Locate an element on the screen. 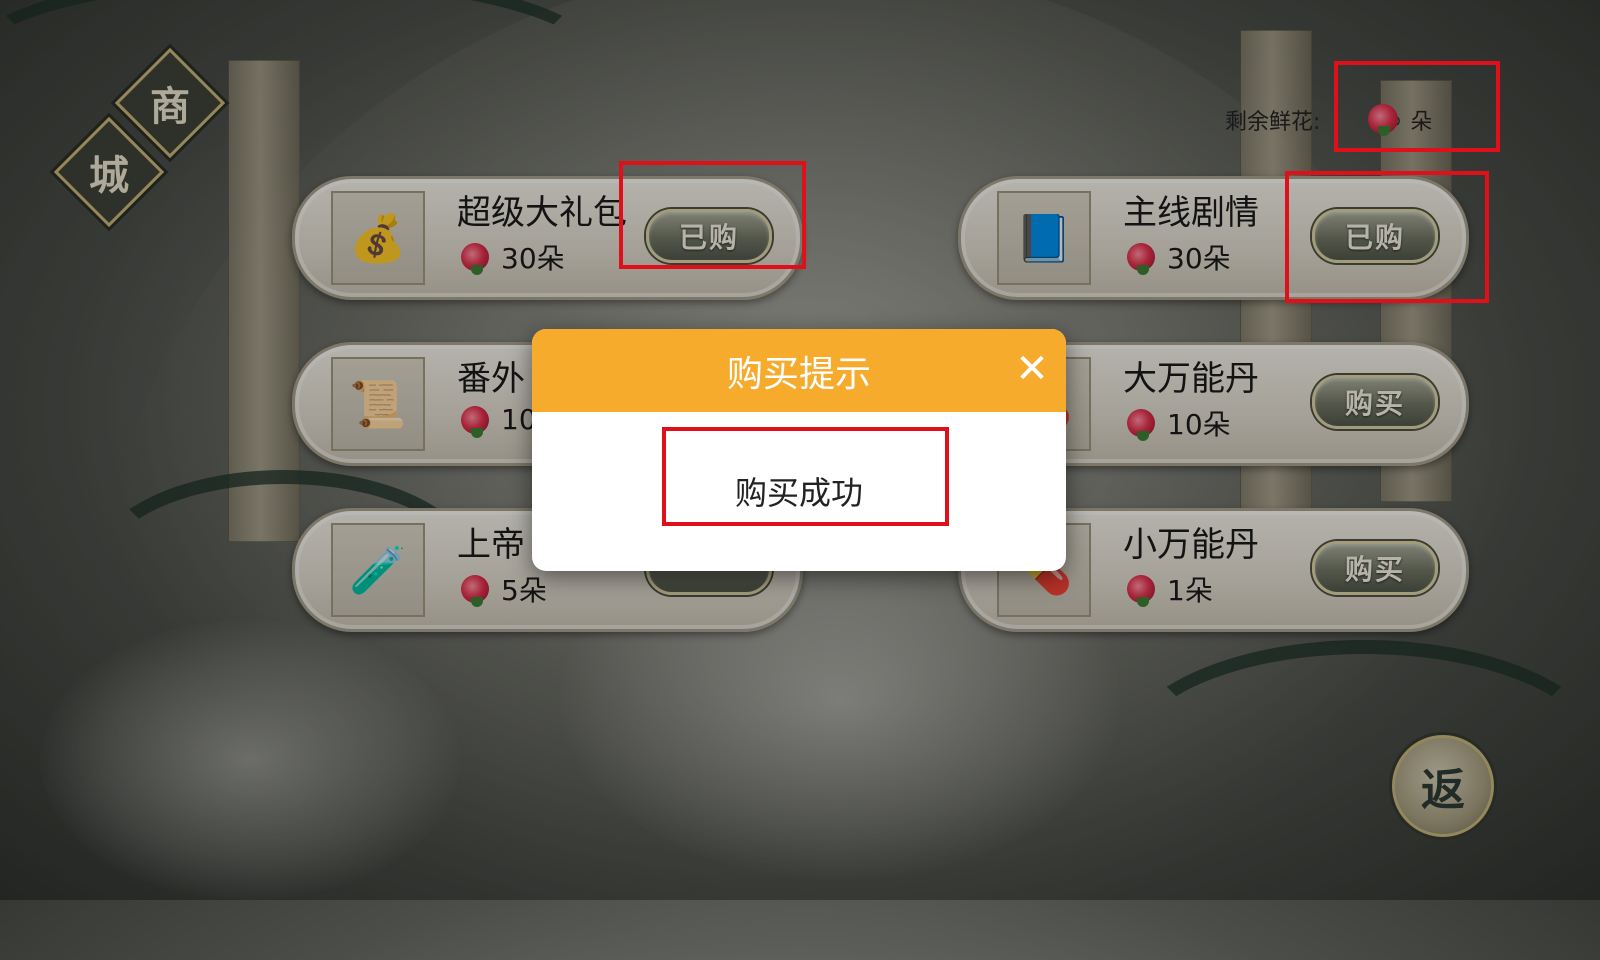  dialog-header: 购买提示 ✕ is located at coordinates (799, 370).